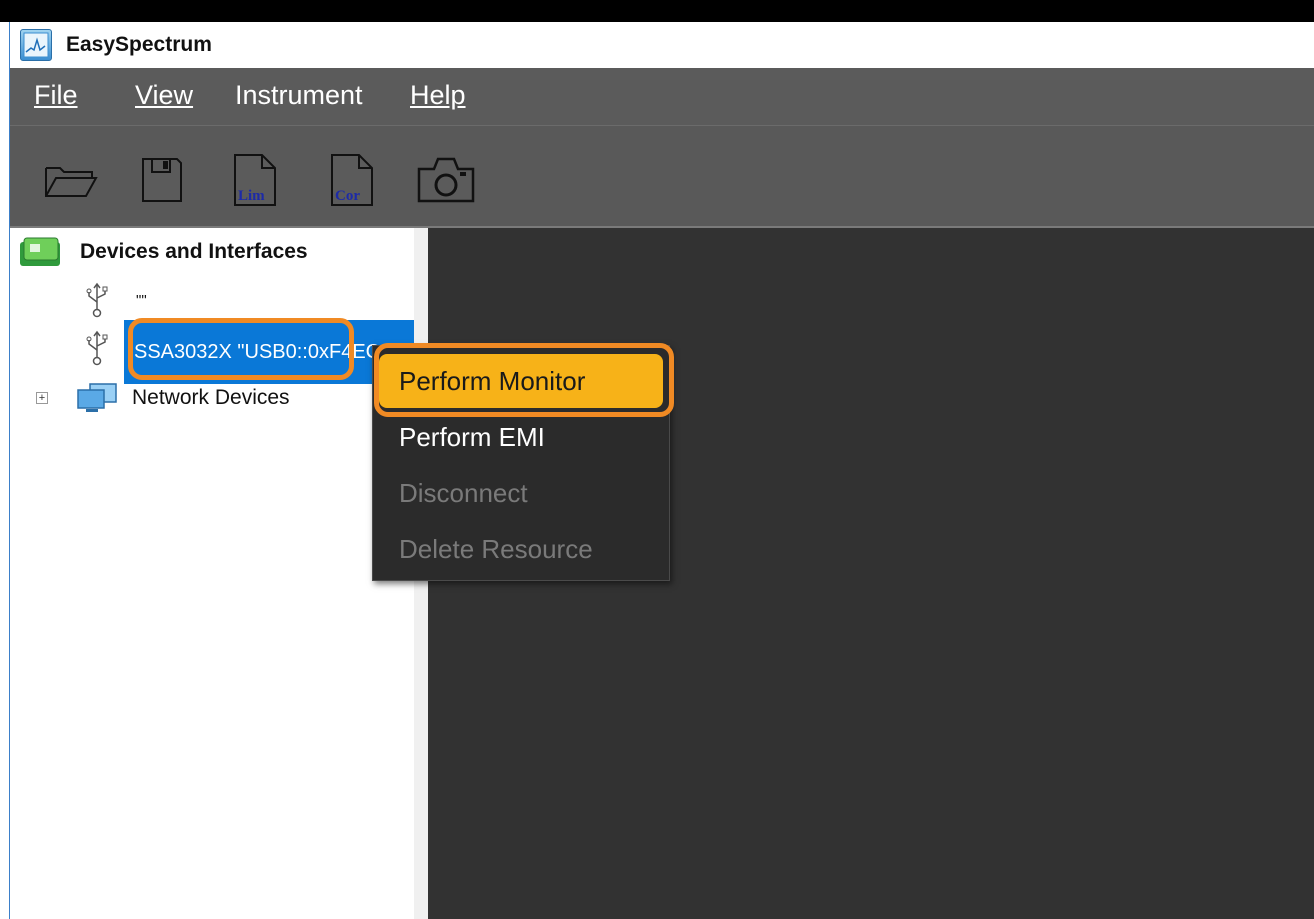 This screenshot has height=919, width=1314. What do you see at coordinates (657, 11) in the screenshot?
I see `top-black-bar` at bounding box center [657, 11].